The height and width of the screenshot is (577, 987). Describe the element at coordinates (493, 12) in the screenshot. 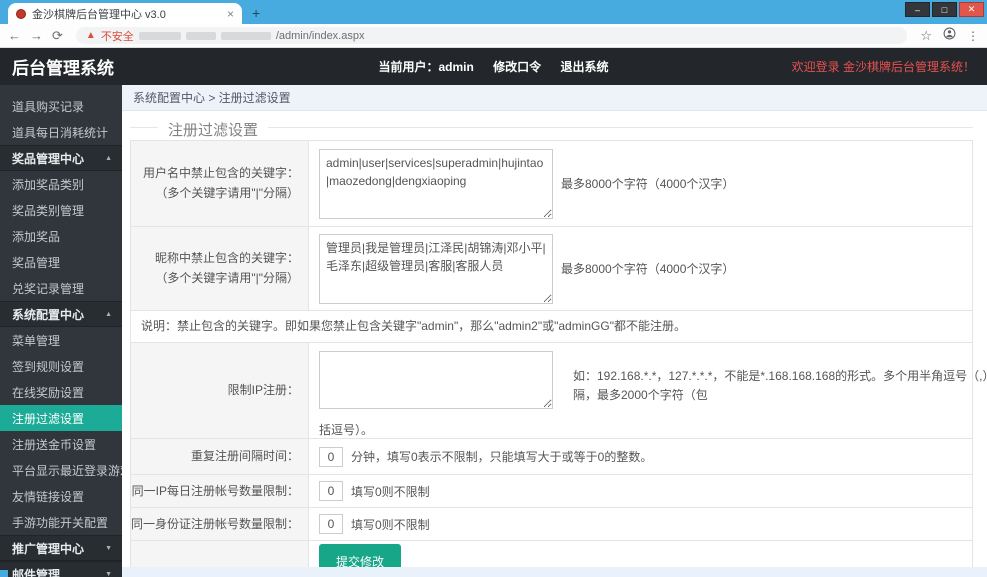

I see `browser-titlebar: 金沙棋牌后台管理中心 v3.0 × + – □ ✕` at that location.